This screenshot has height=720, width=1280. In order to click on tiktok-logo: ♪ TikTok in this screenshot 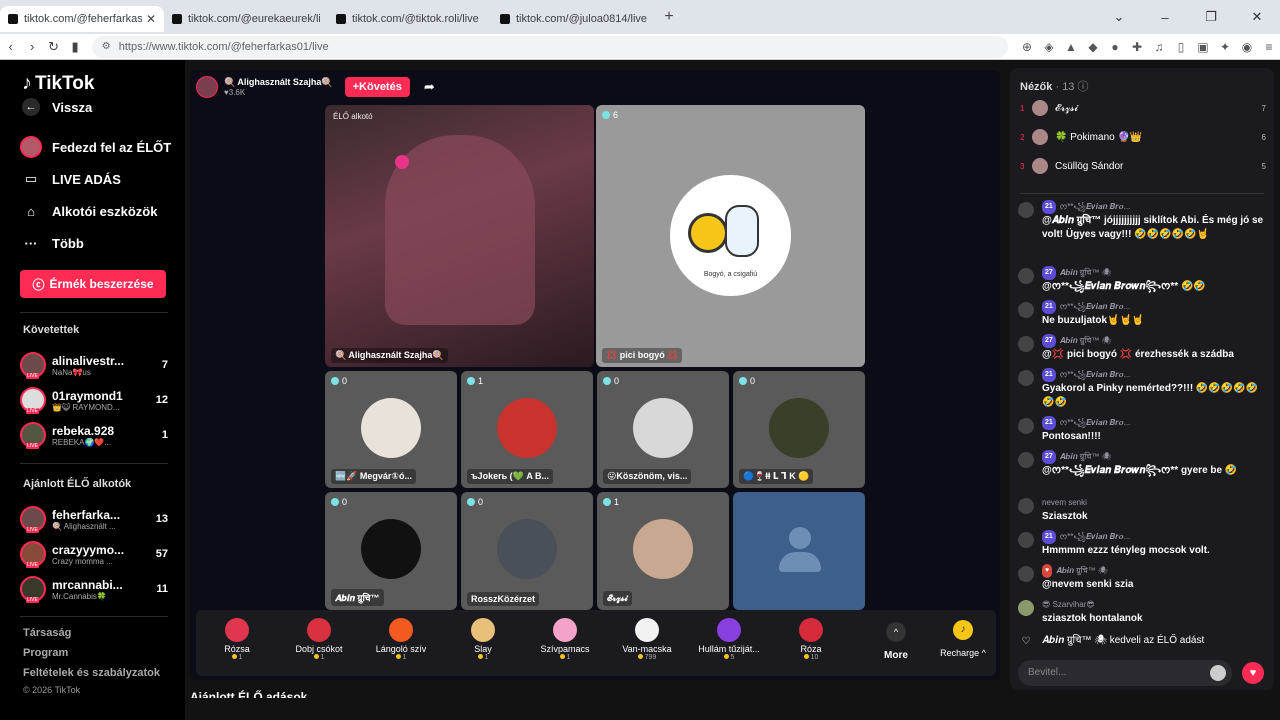, I will do `click(58, 83)`.